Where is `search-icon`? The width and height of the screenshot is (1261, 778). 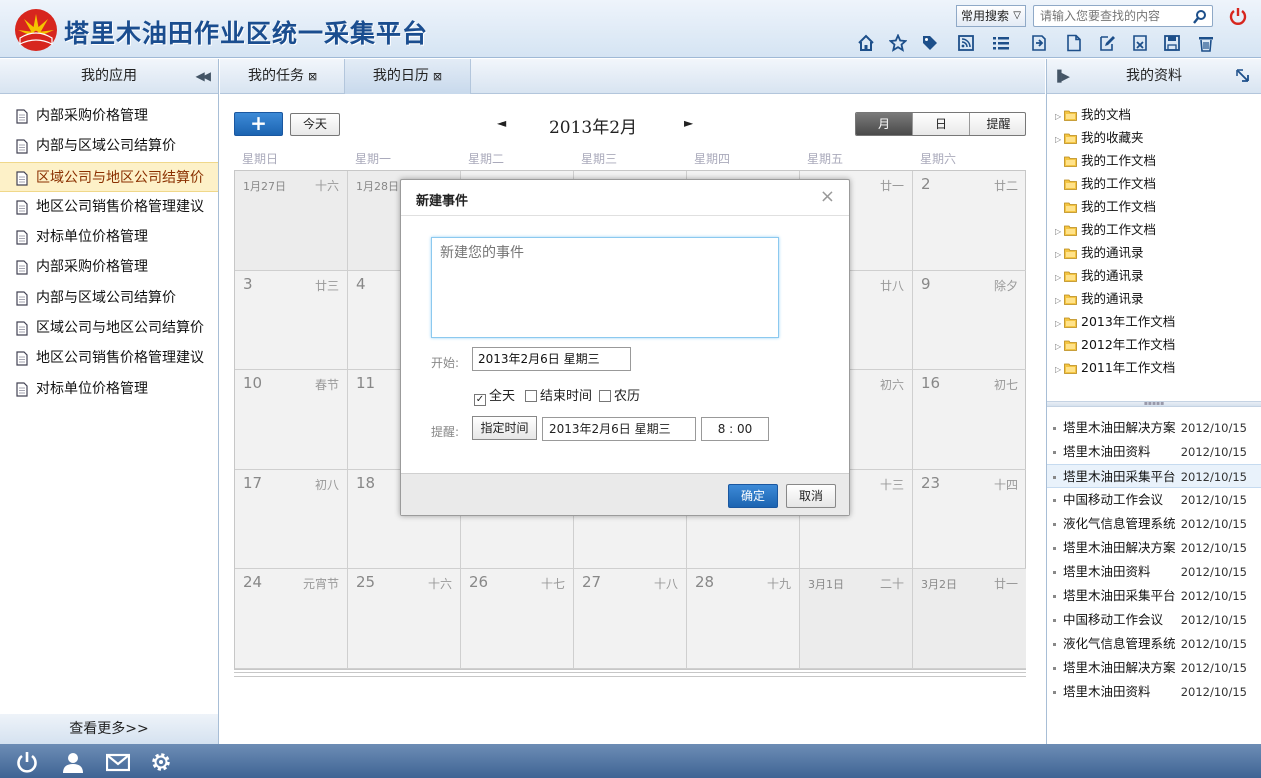
search-icon is located at coordinates (1200, 17).